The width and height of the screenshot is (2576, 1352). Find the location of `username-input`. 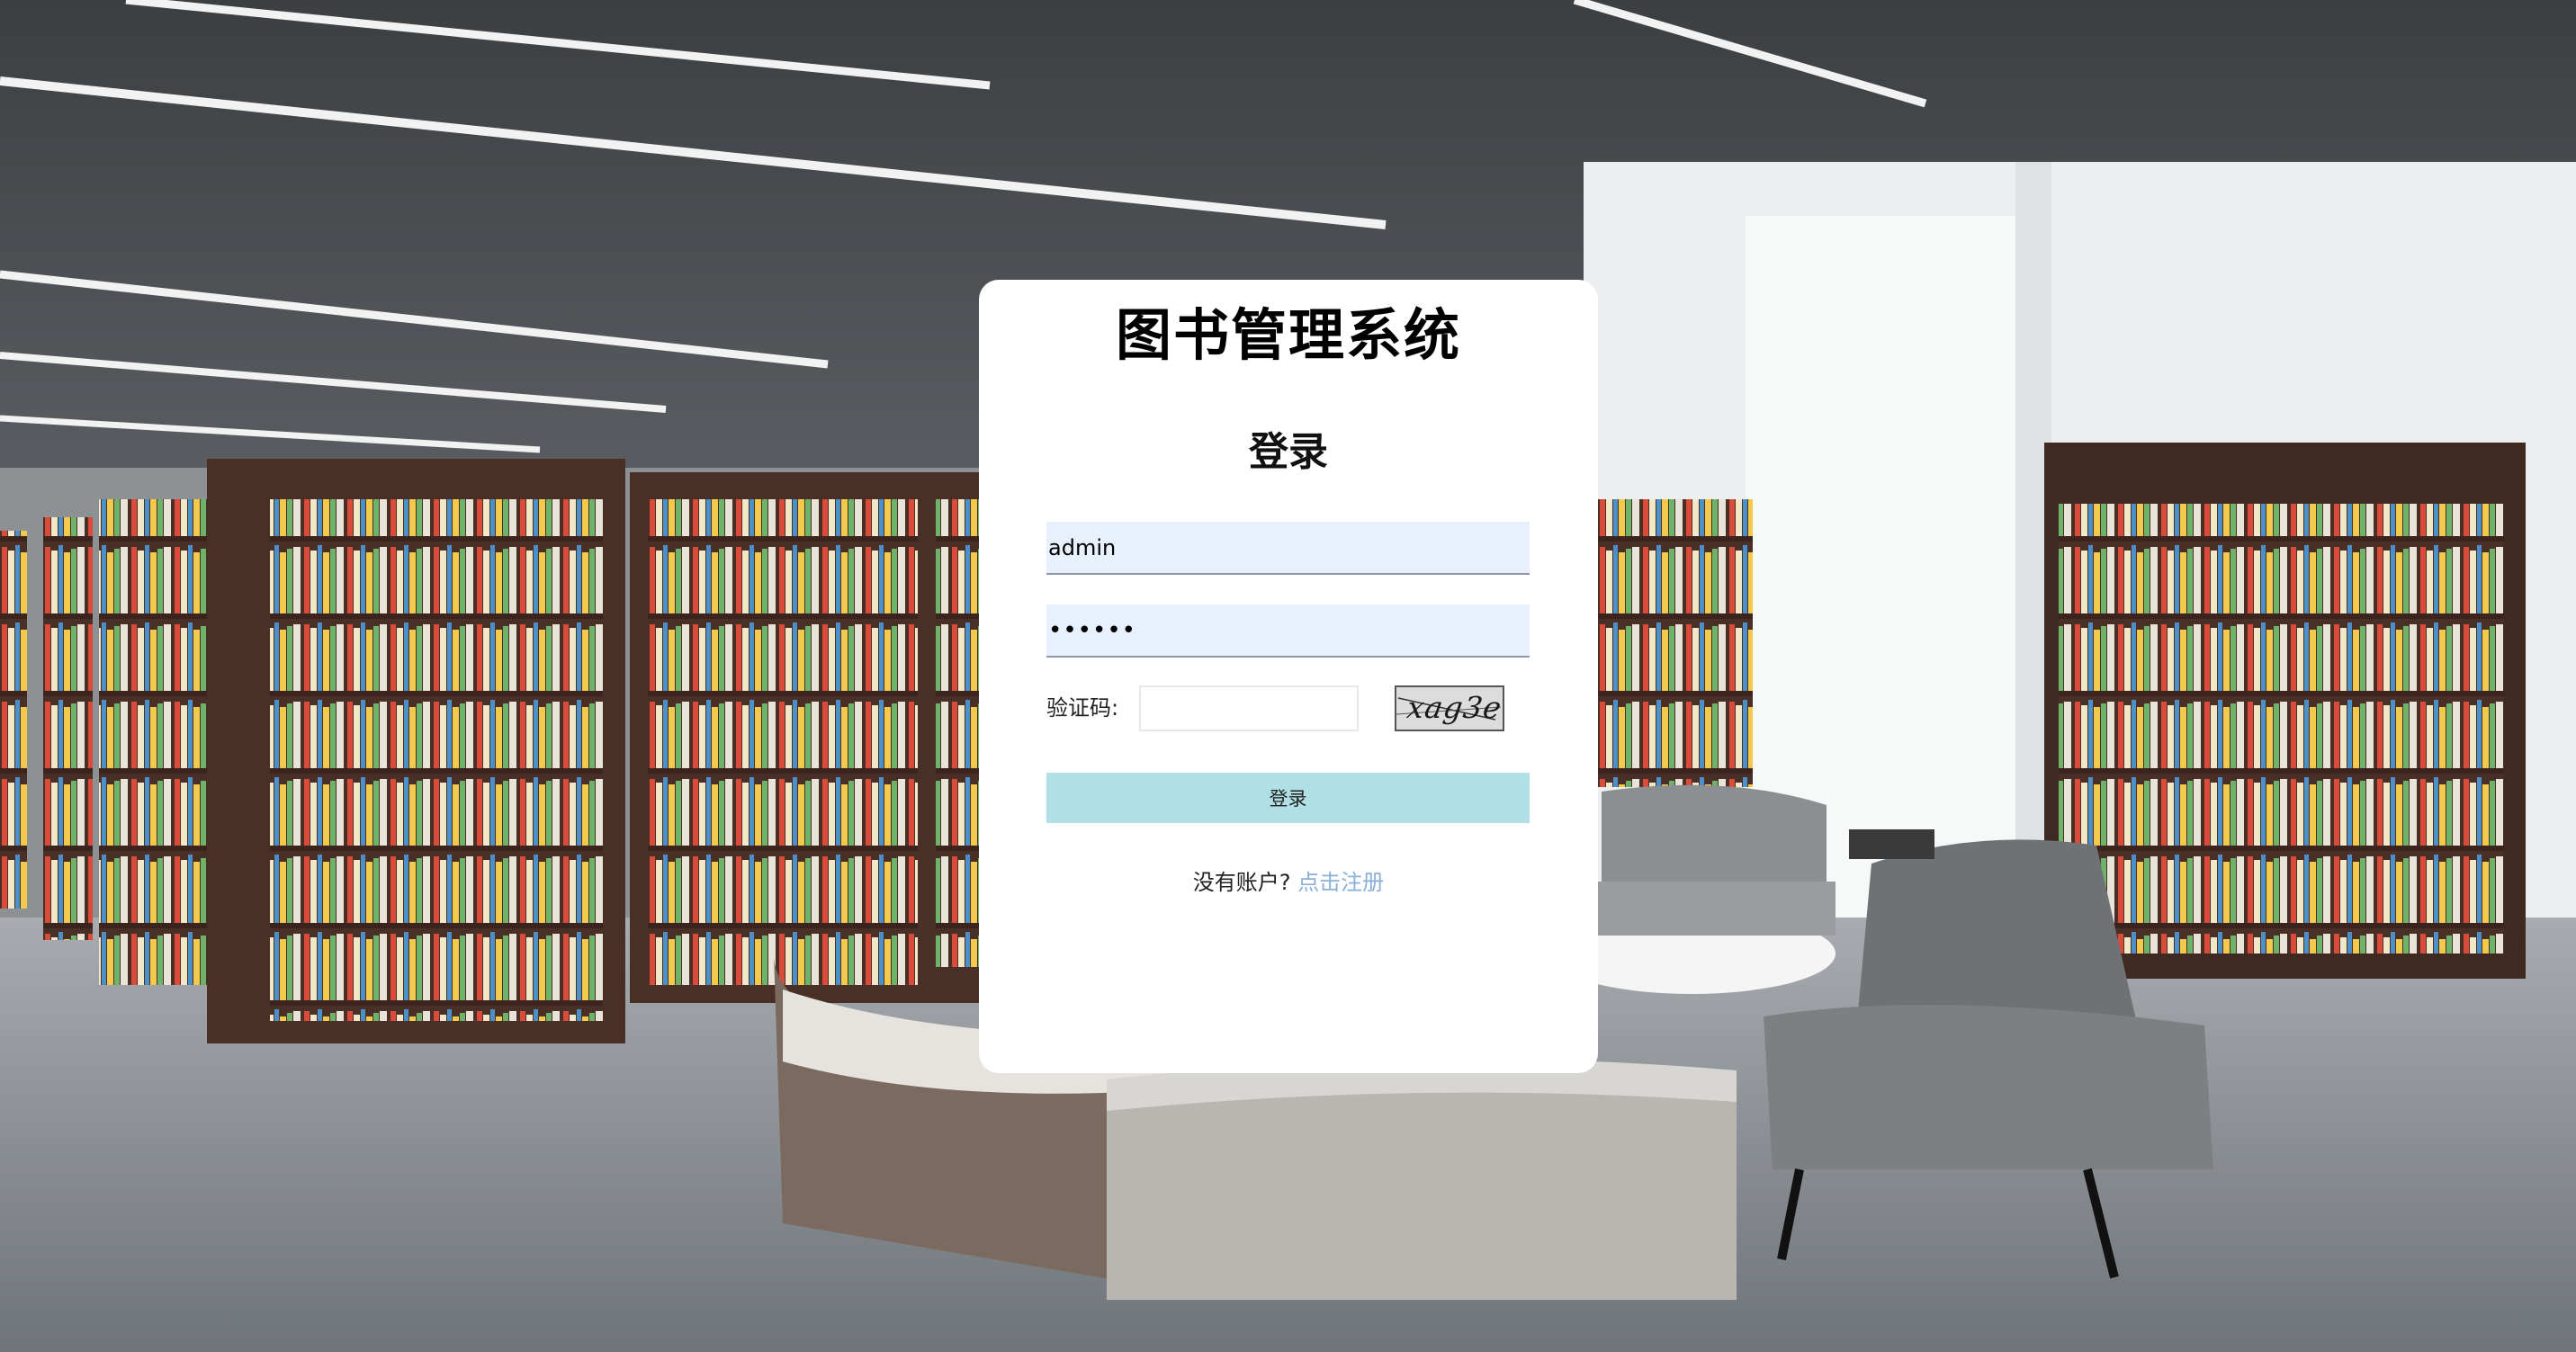

username-input is located at coordinates (1288, 548).